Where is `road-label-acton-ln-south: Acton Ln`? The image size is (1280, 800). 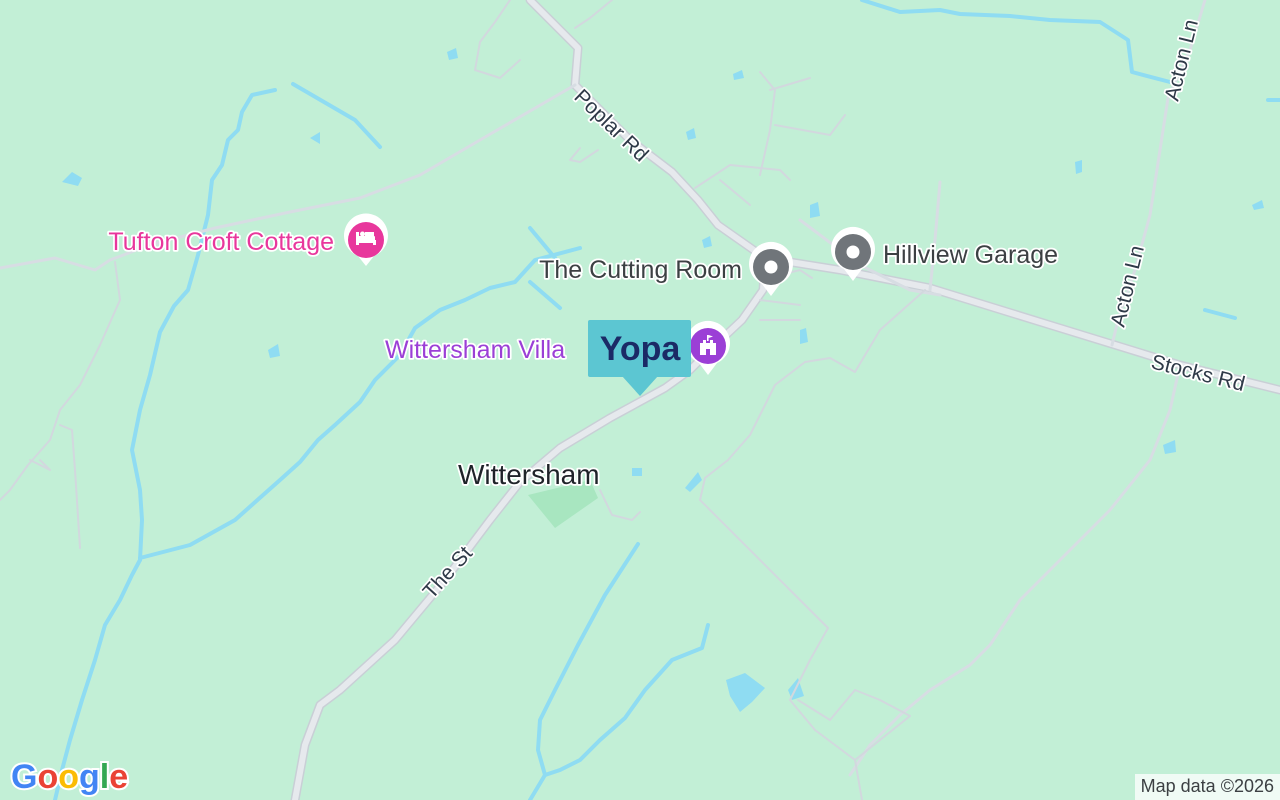
road-label-acton-ln-south: Acton Ln is located at coordinates (1128, 286).